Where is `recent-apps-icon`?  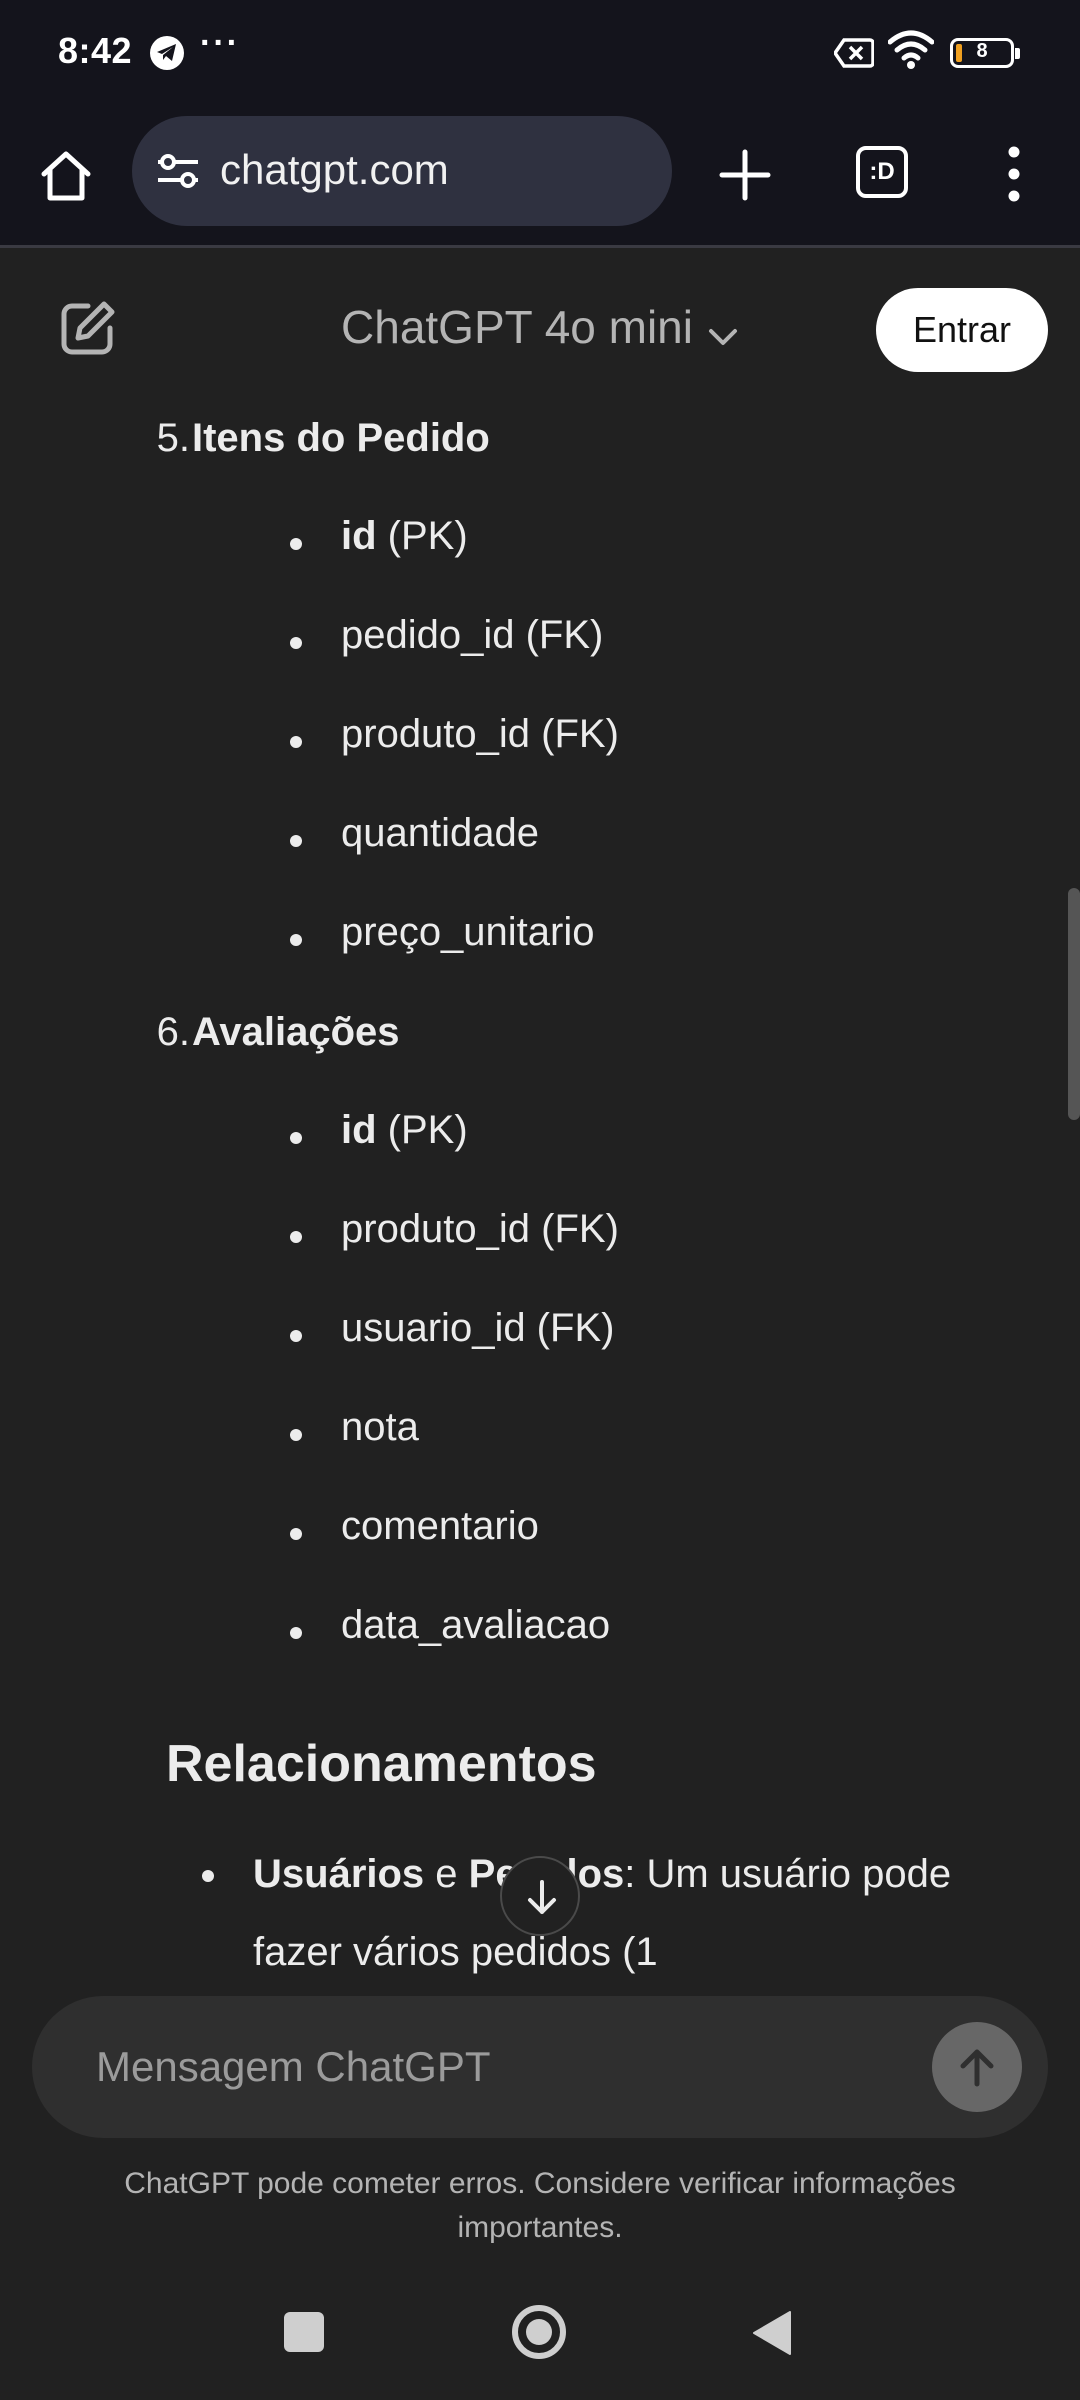
recent-apps-icon is located at coordinates (304, 2332).